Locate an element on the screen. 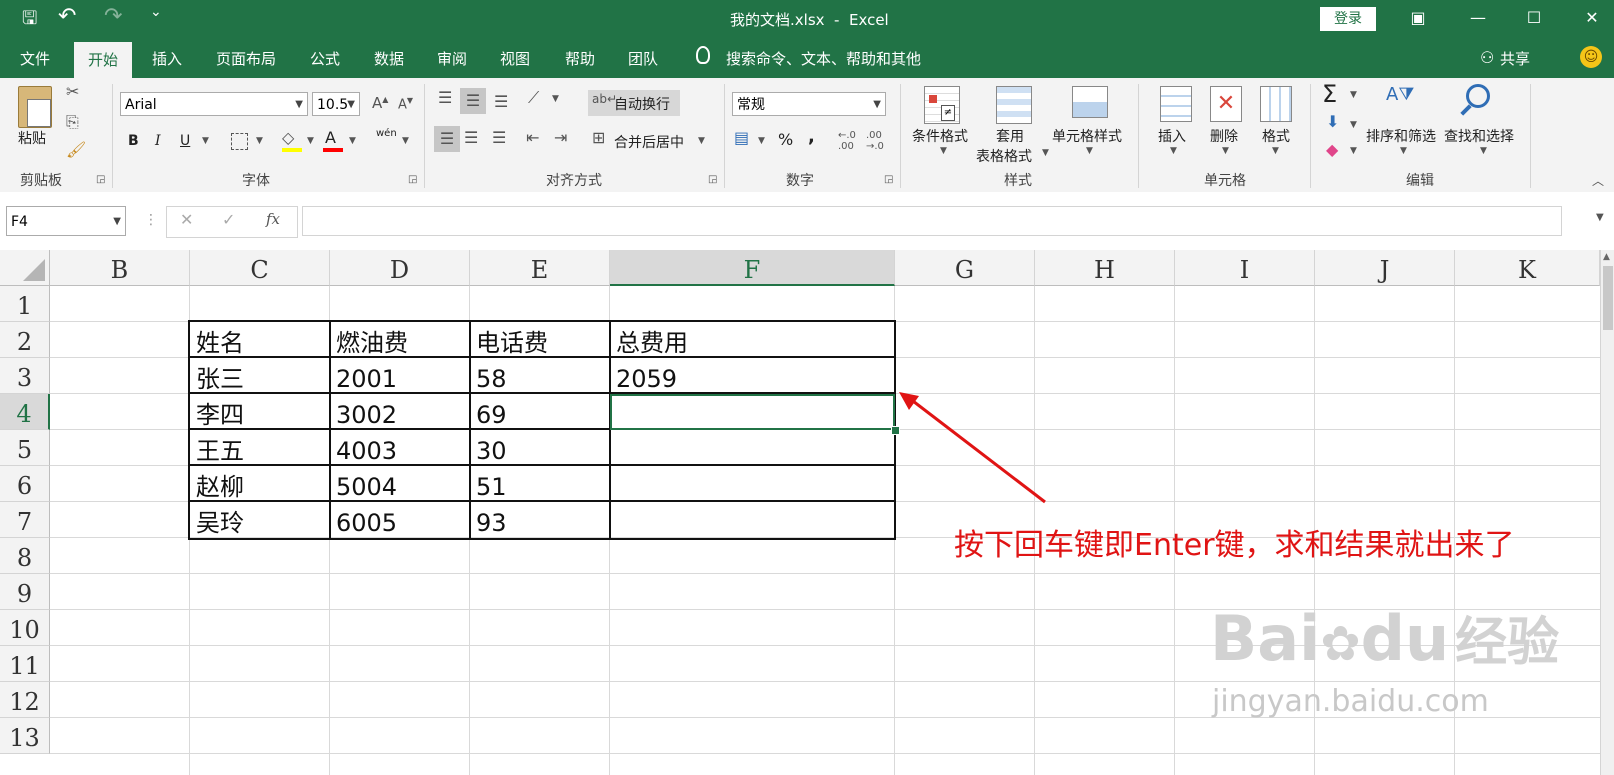  tab-file: 文件 is located at coordinates (35, 58).